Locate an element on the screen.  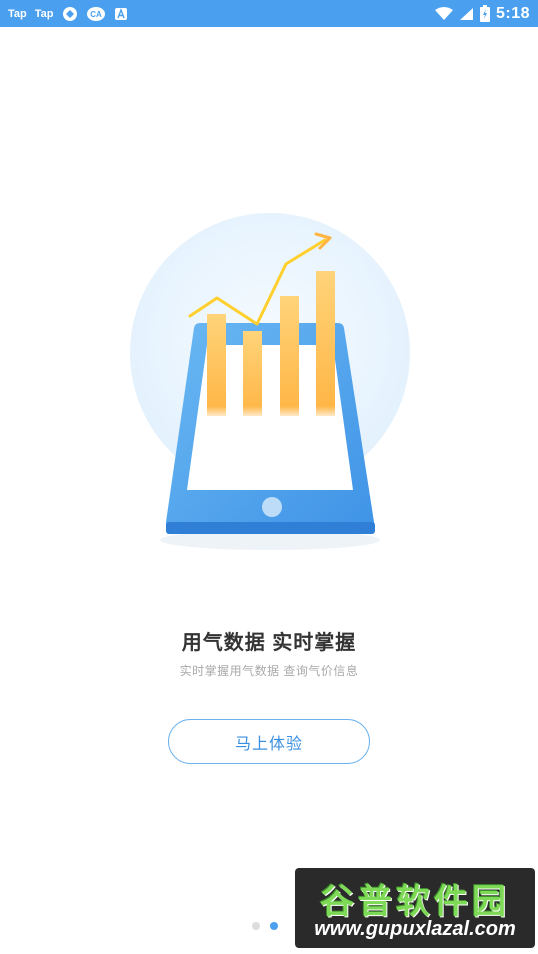
watermark: 谷普软件园 www.gupuxlazal.com is located at coordinates (415, 908).